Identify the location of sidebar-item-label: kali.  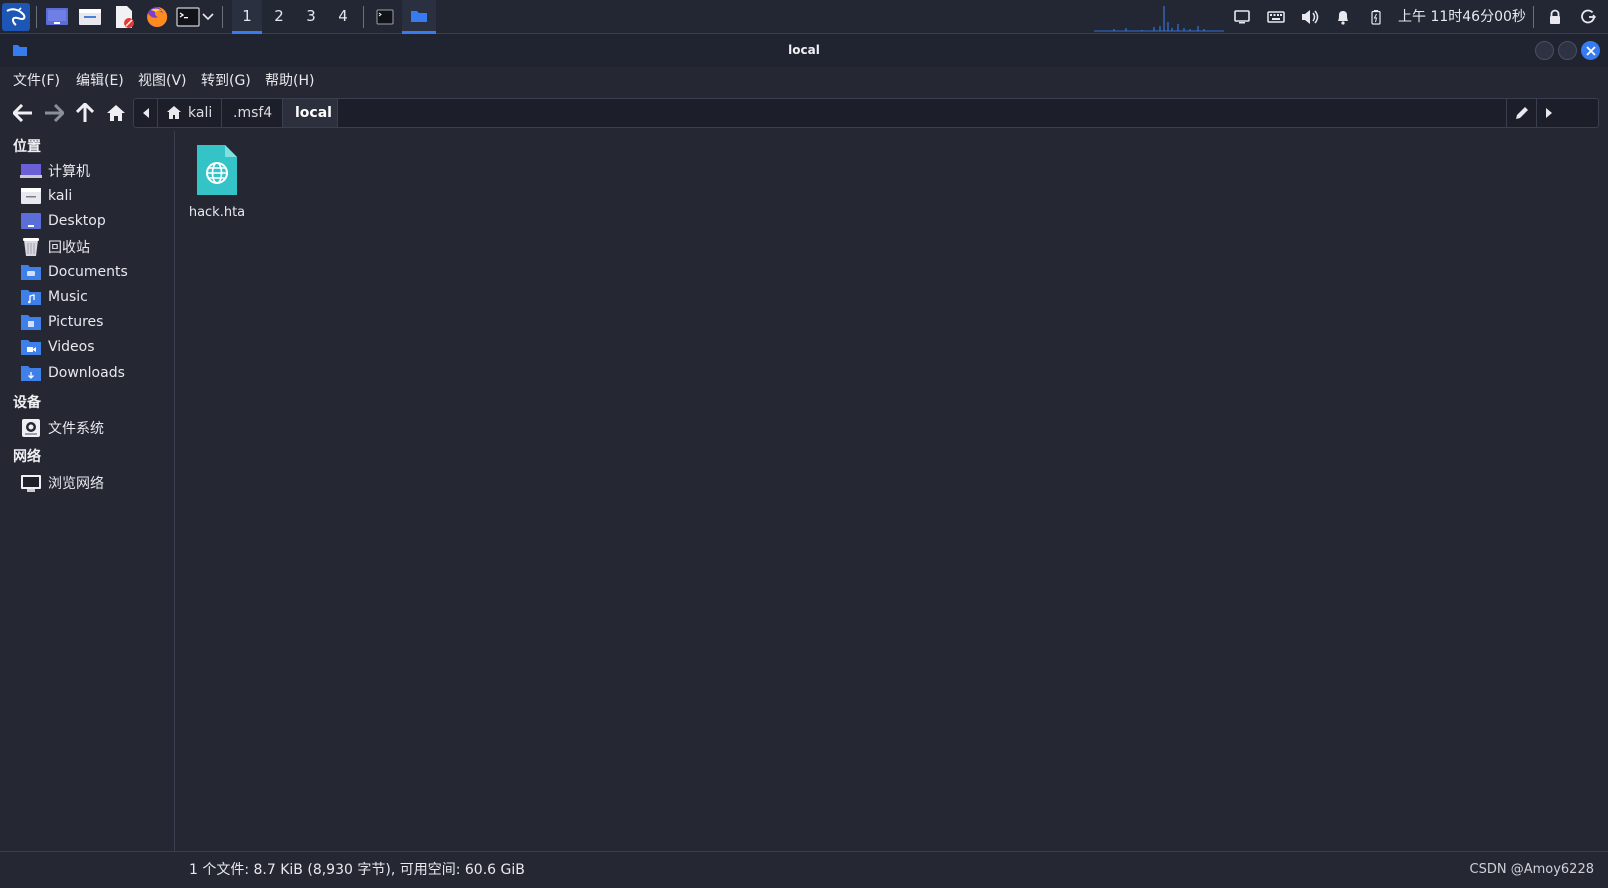
(60, 196).